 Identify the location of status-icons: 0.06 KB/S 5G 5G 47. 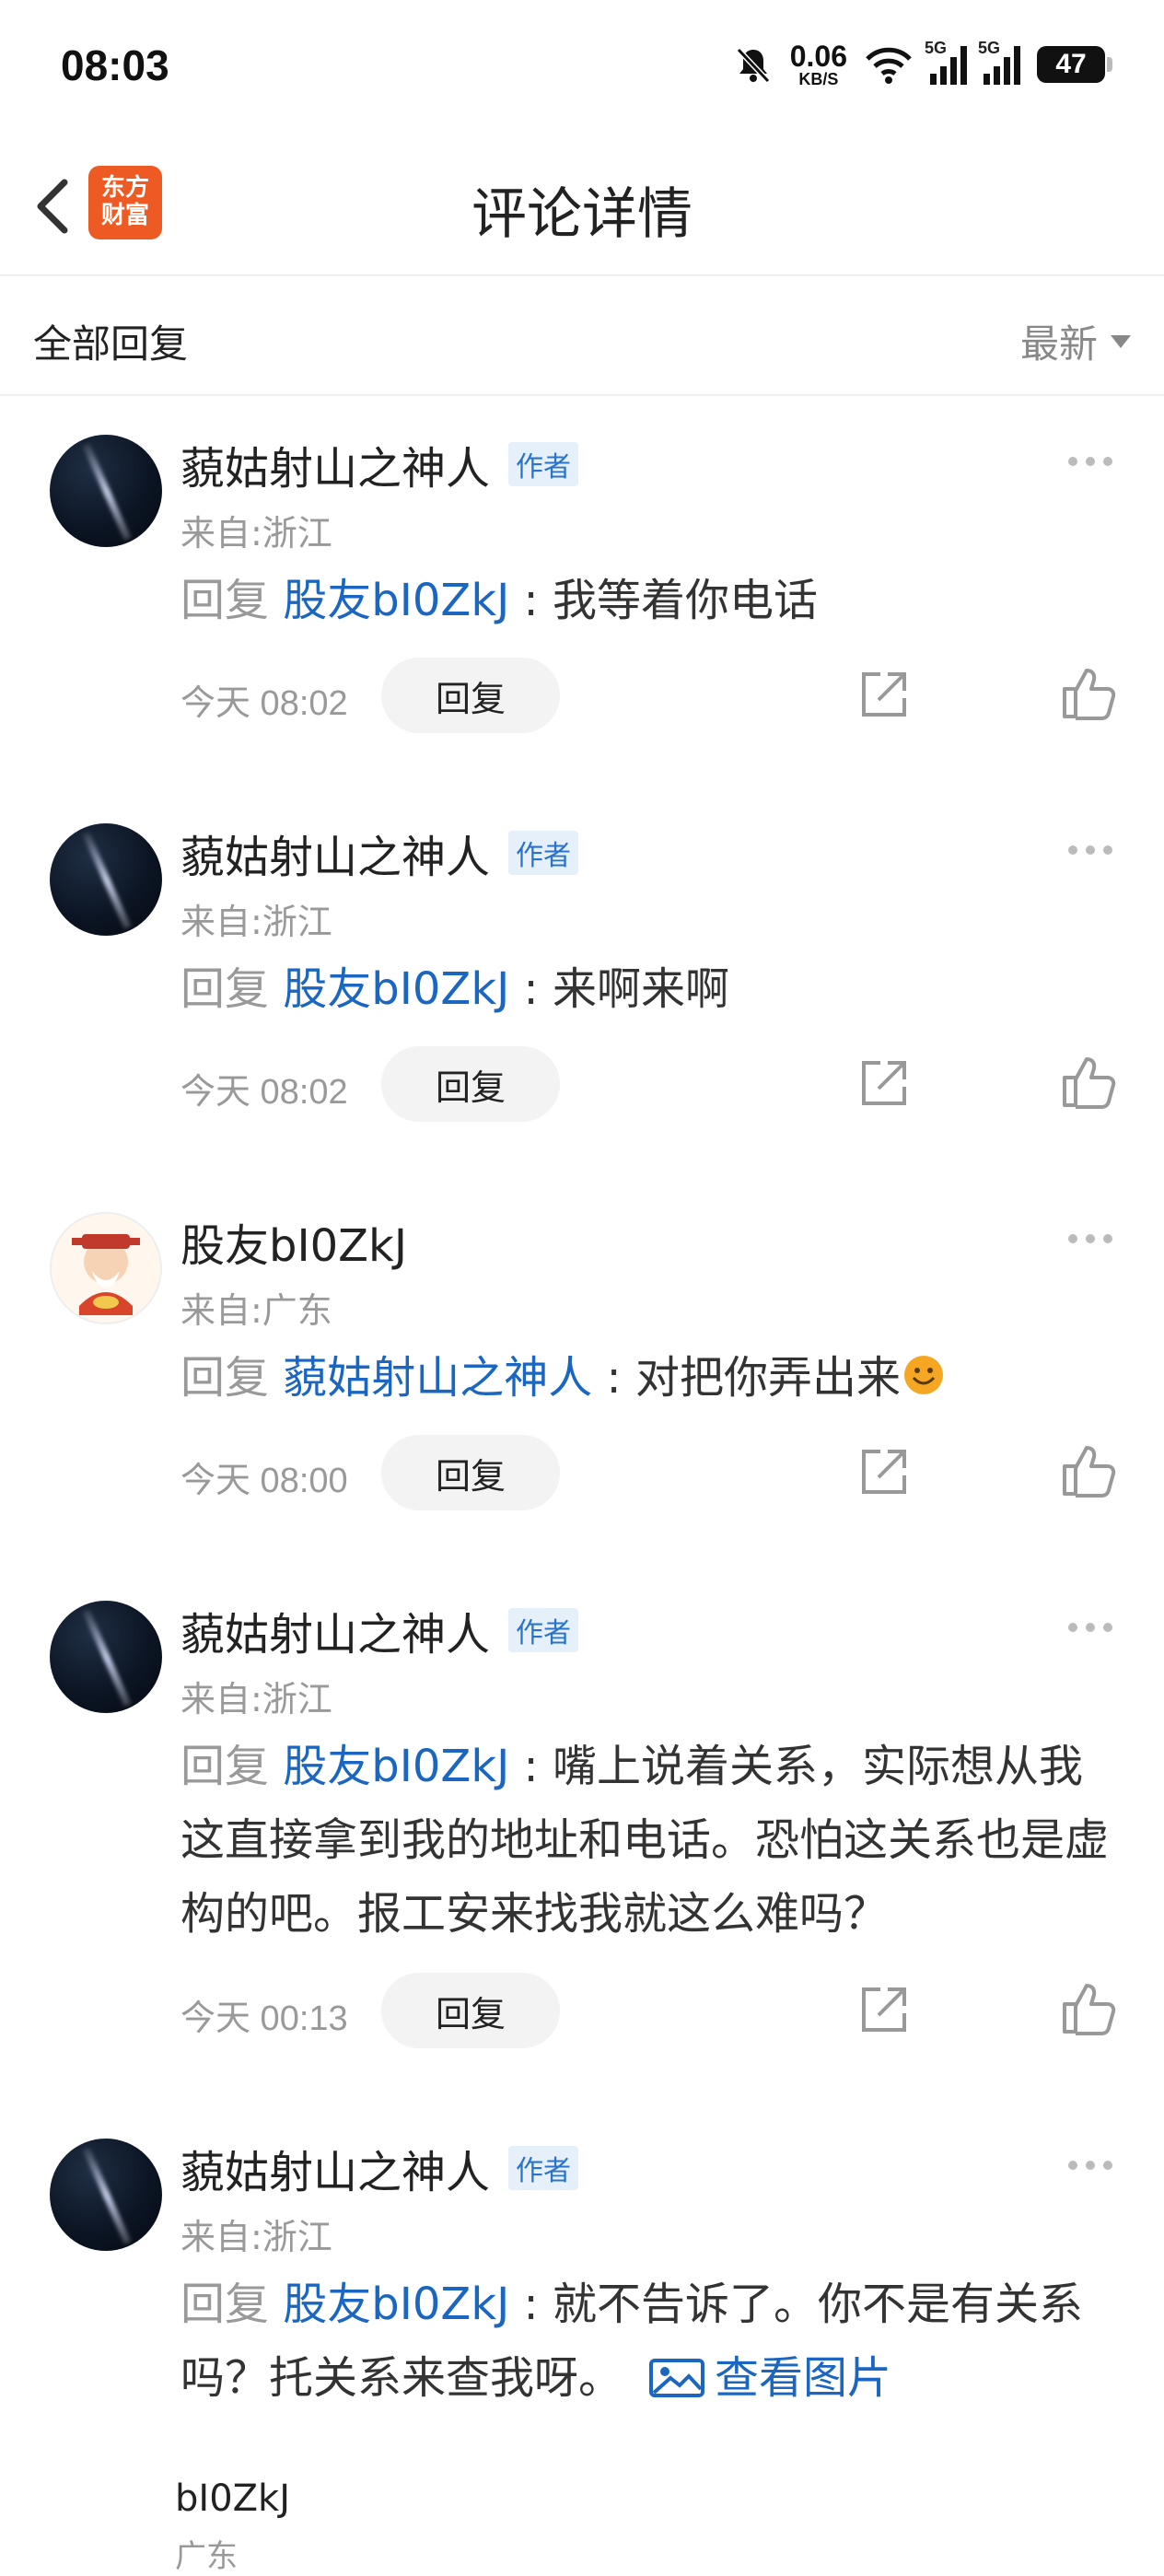
(922, 64).